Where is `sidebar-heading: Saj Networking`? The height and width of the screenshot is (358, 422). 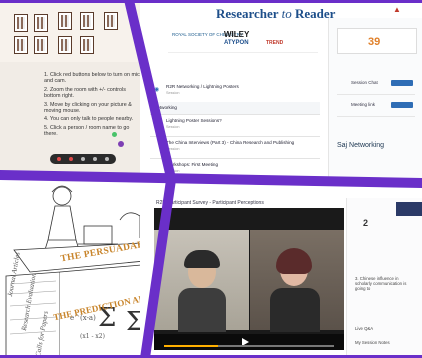
sidebar-heading: Saj Networking is located at coordinates (361, 145).